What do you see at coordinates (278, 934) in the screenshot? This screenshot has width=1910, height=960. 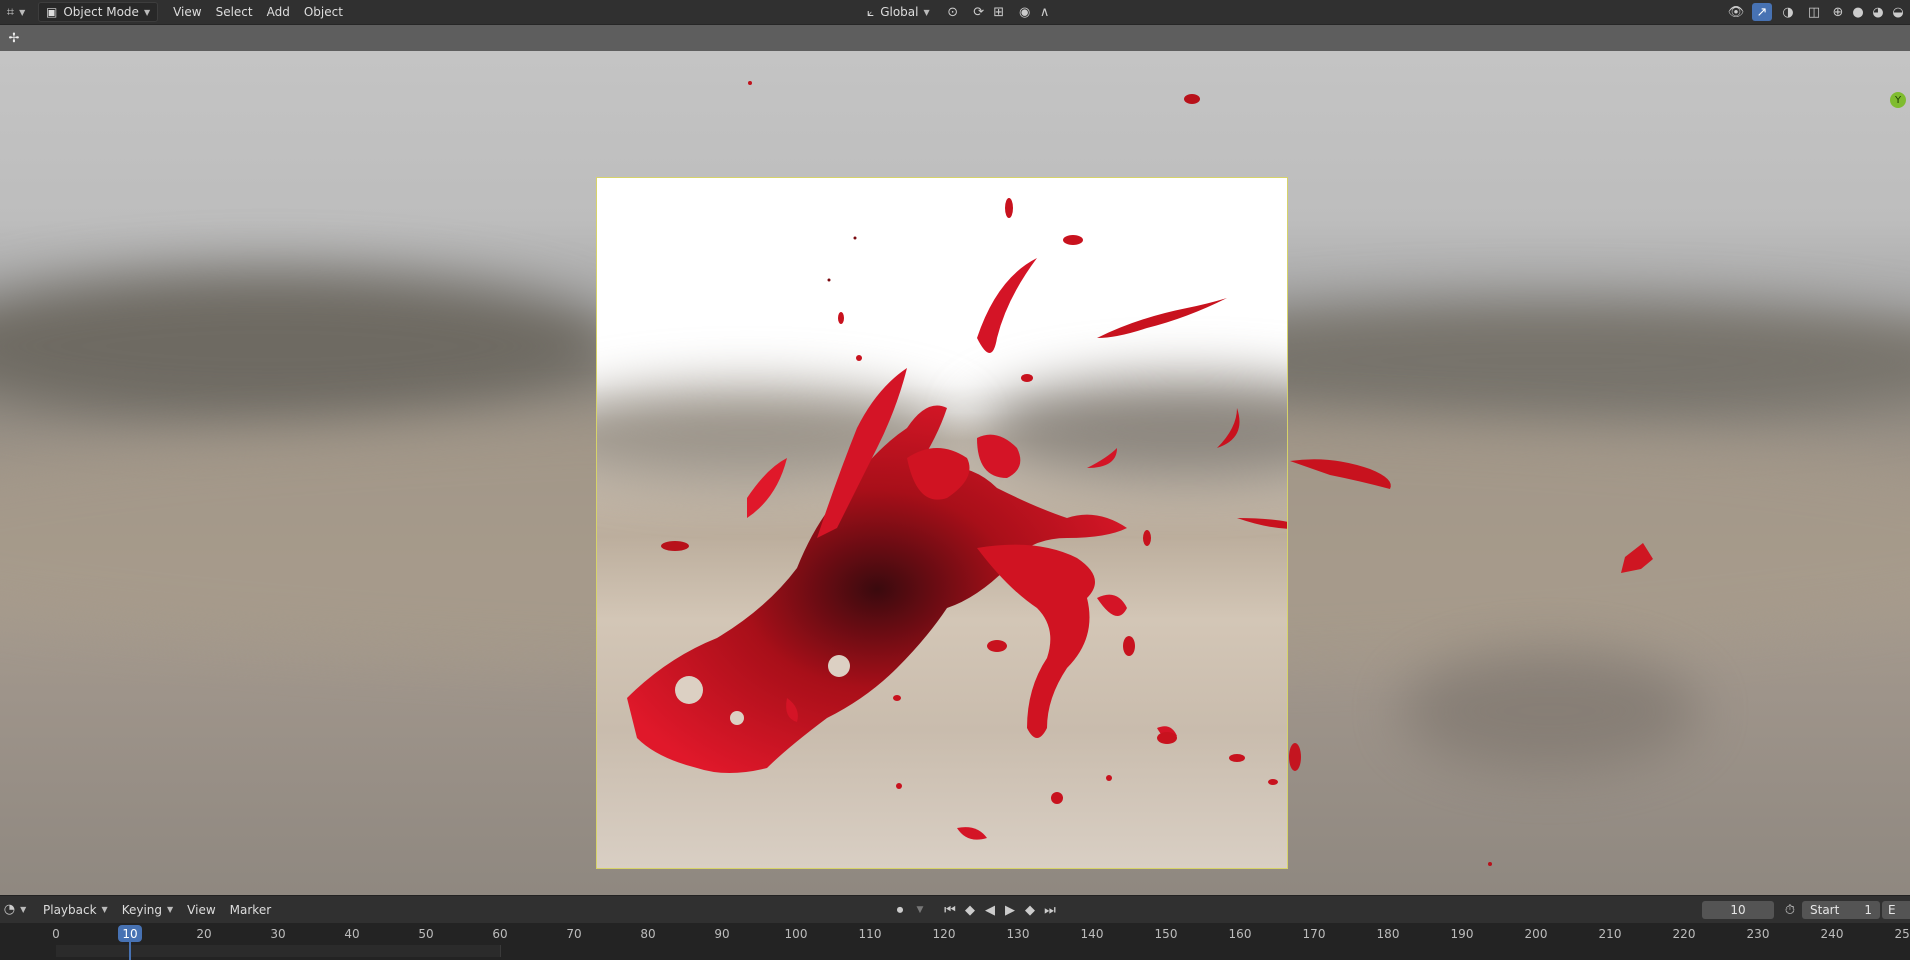 I see `ruler-tick-label: 30` at bounding box center [278, 934].